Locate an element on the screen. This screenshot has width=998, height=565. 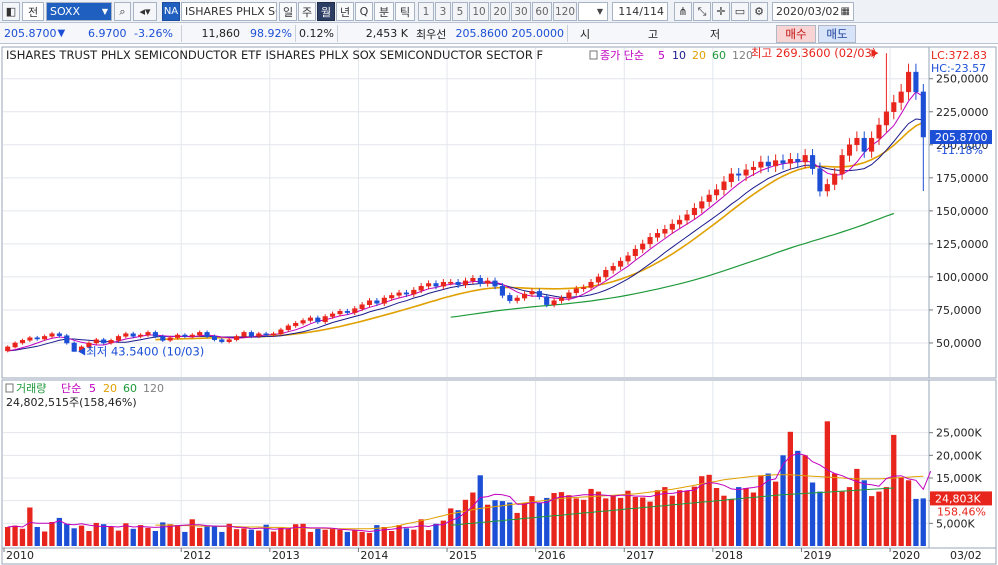
search-icon: ⌕ is located at coordinates (122, 11).